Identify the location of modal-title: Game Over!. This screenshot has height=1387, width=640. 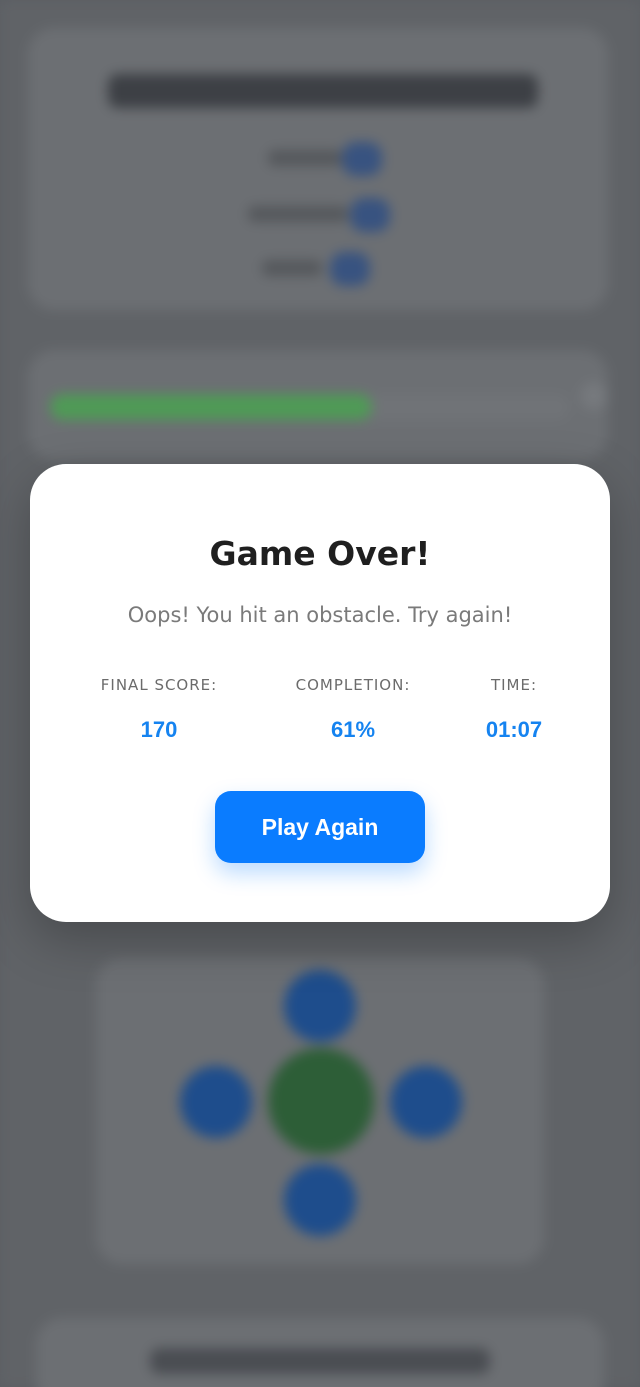
(320, 553).